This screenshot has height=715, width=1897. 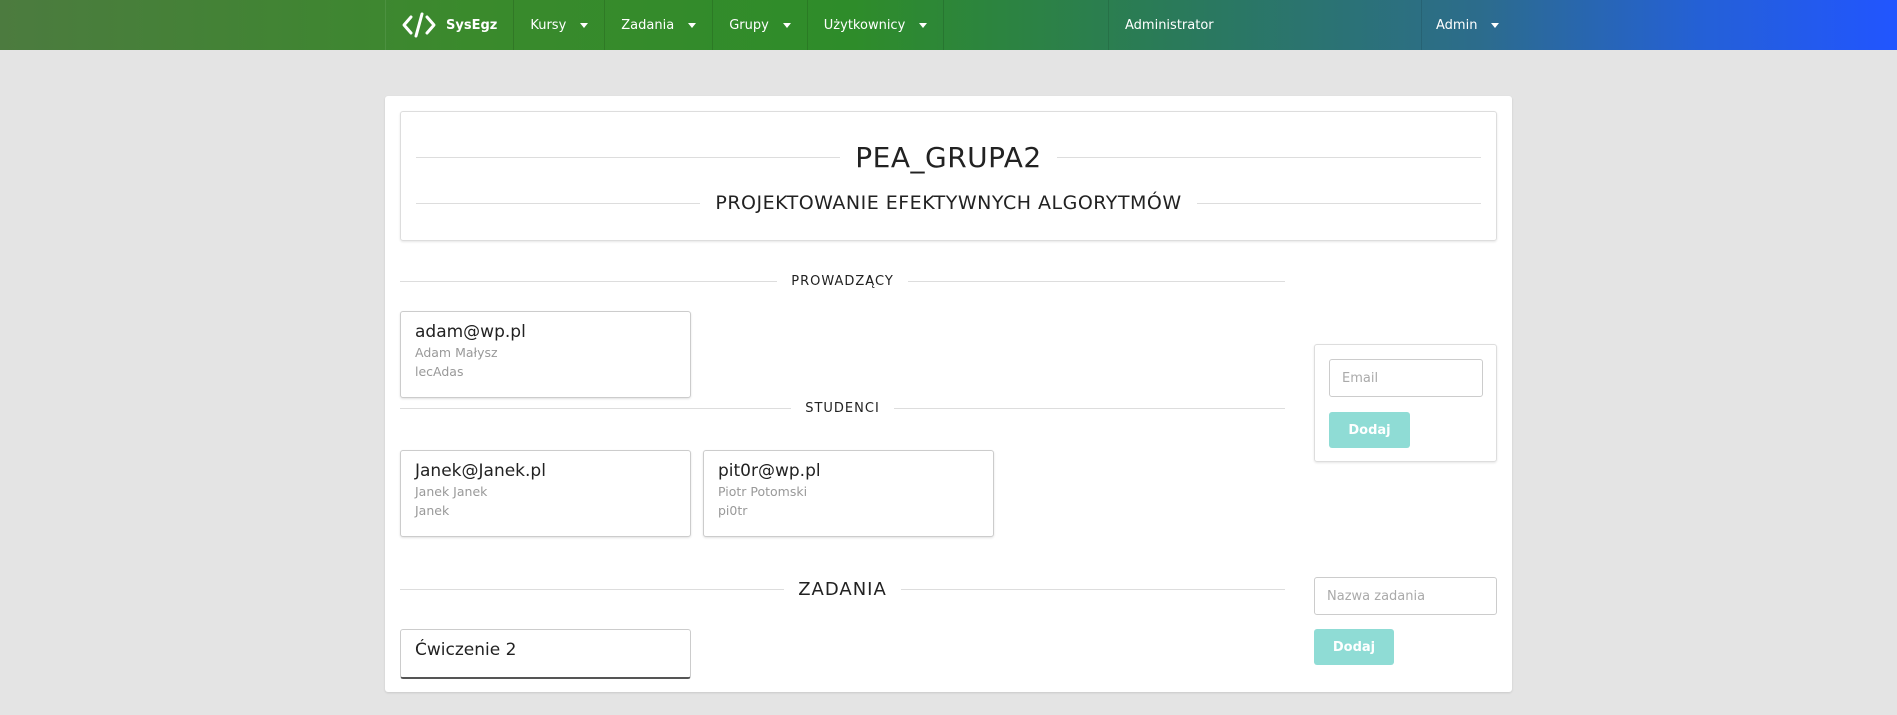 I want to click on students-heading: STUDENCI, so click(x=842, y=408).